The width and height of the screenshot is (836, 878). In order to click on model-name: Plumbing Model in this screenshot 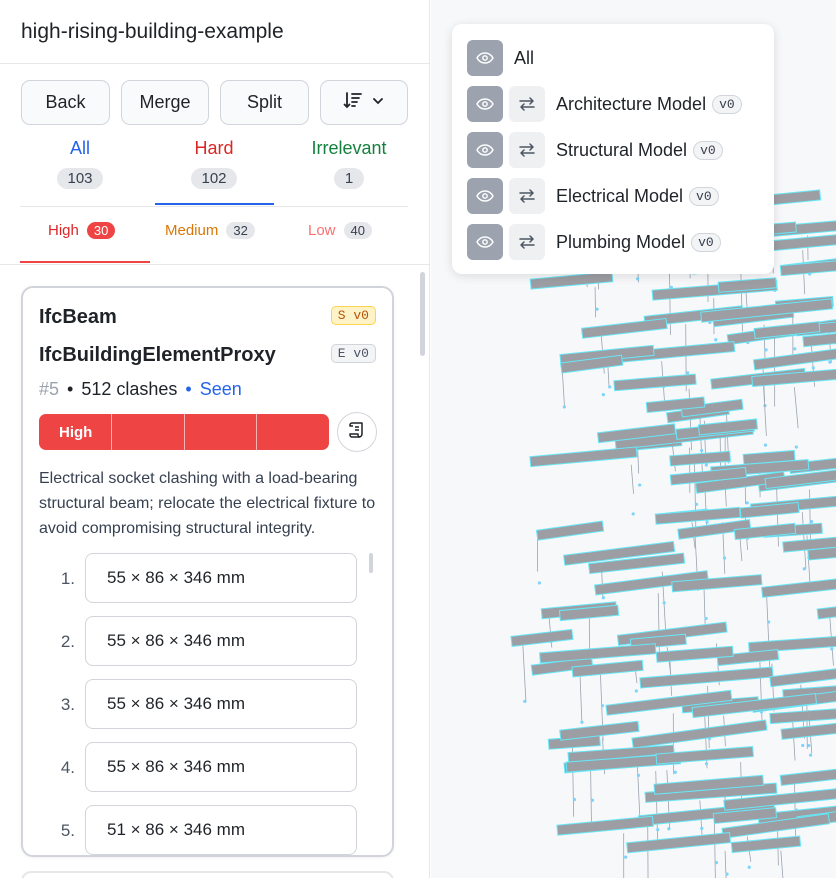, I will do `click(621, 241)`.